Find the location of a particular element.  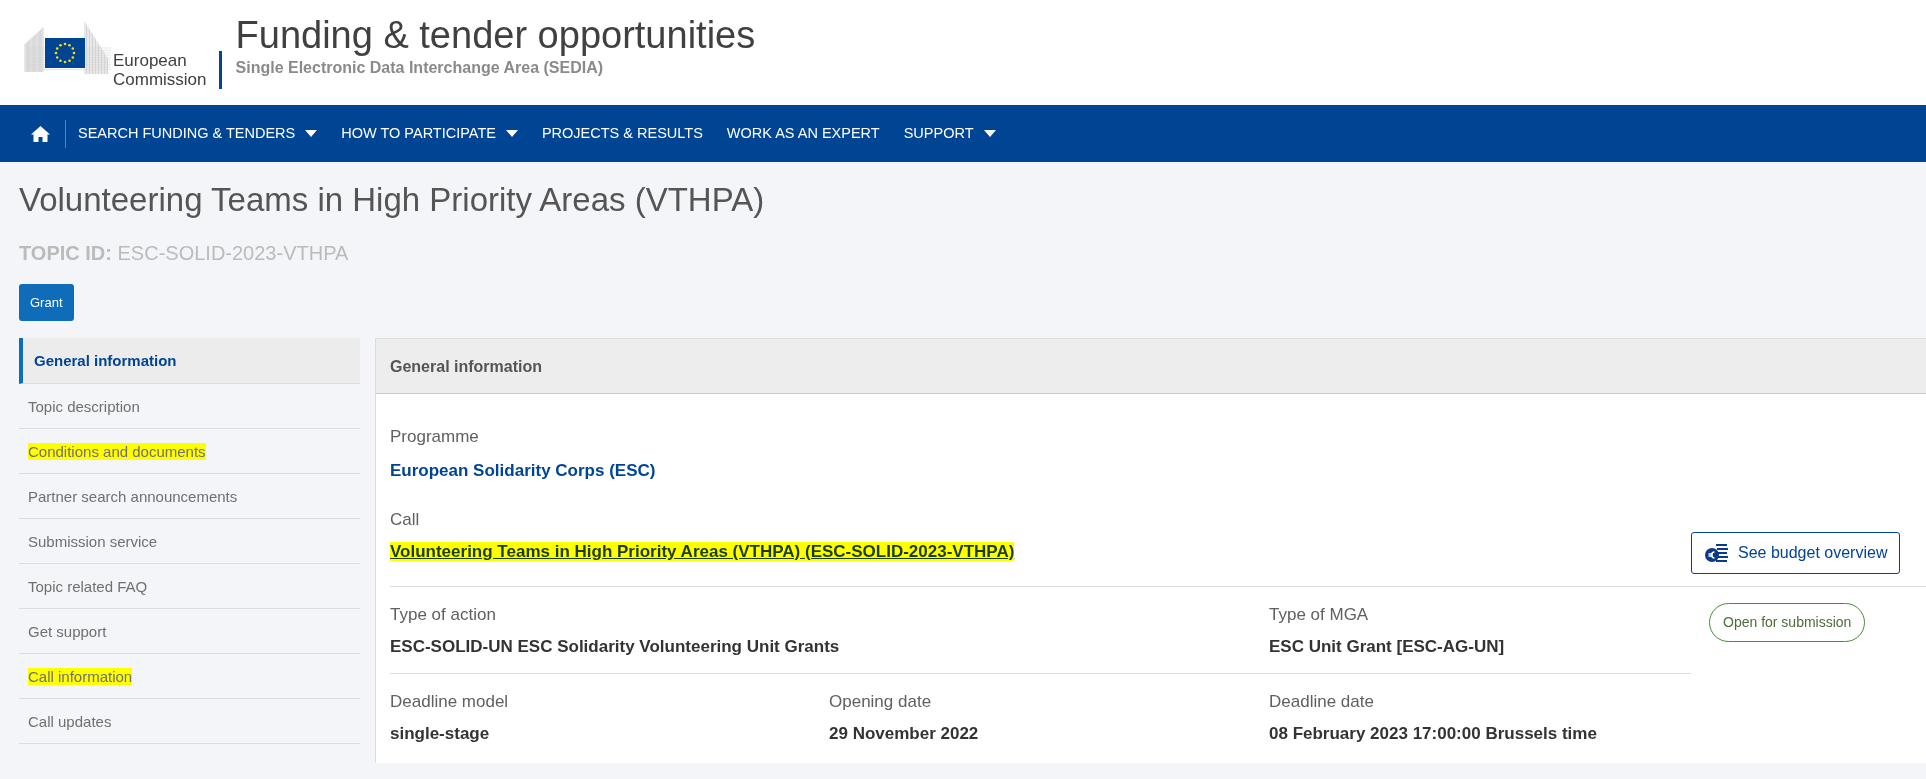

type-badge: Grant is located at coordinates (46, 302).